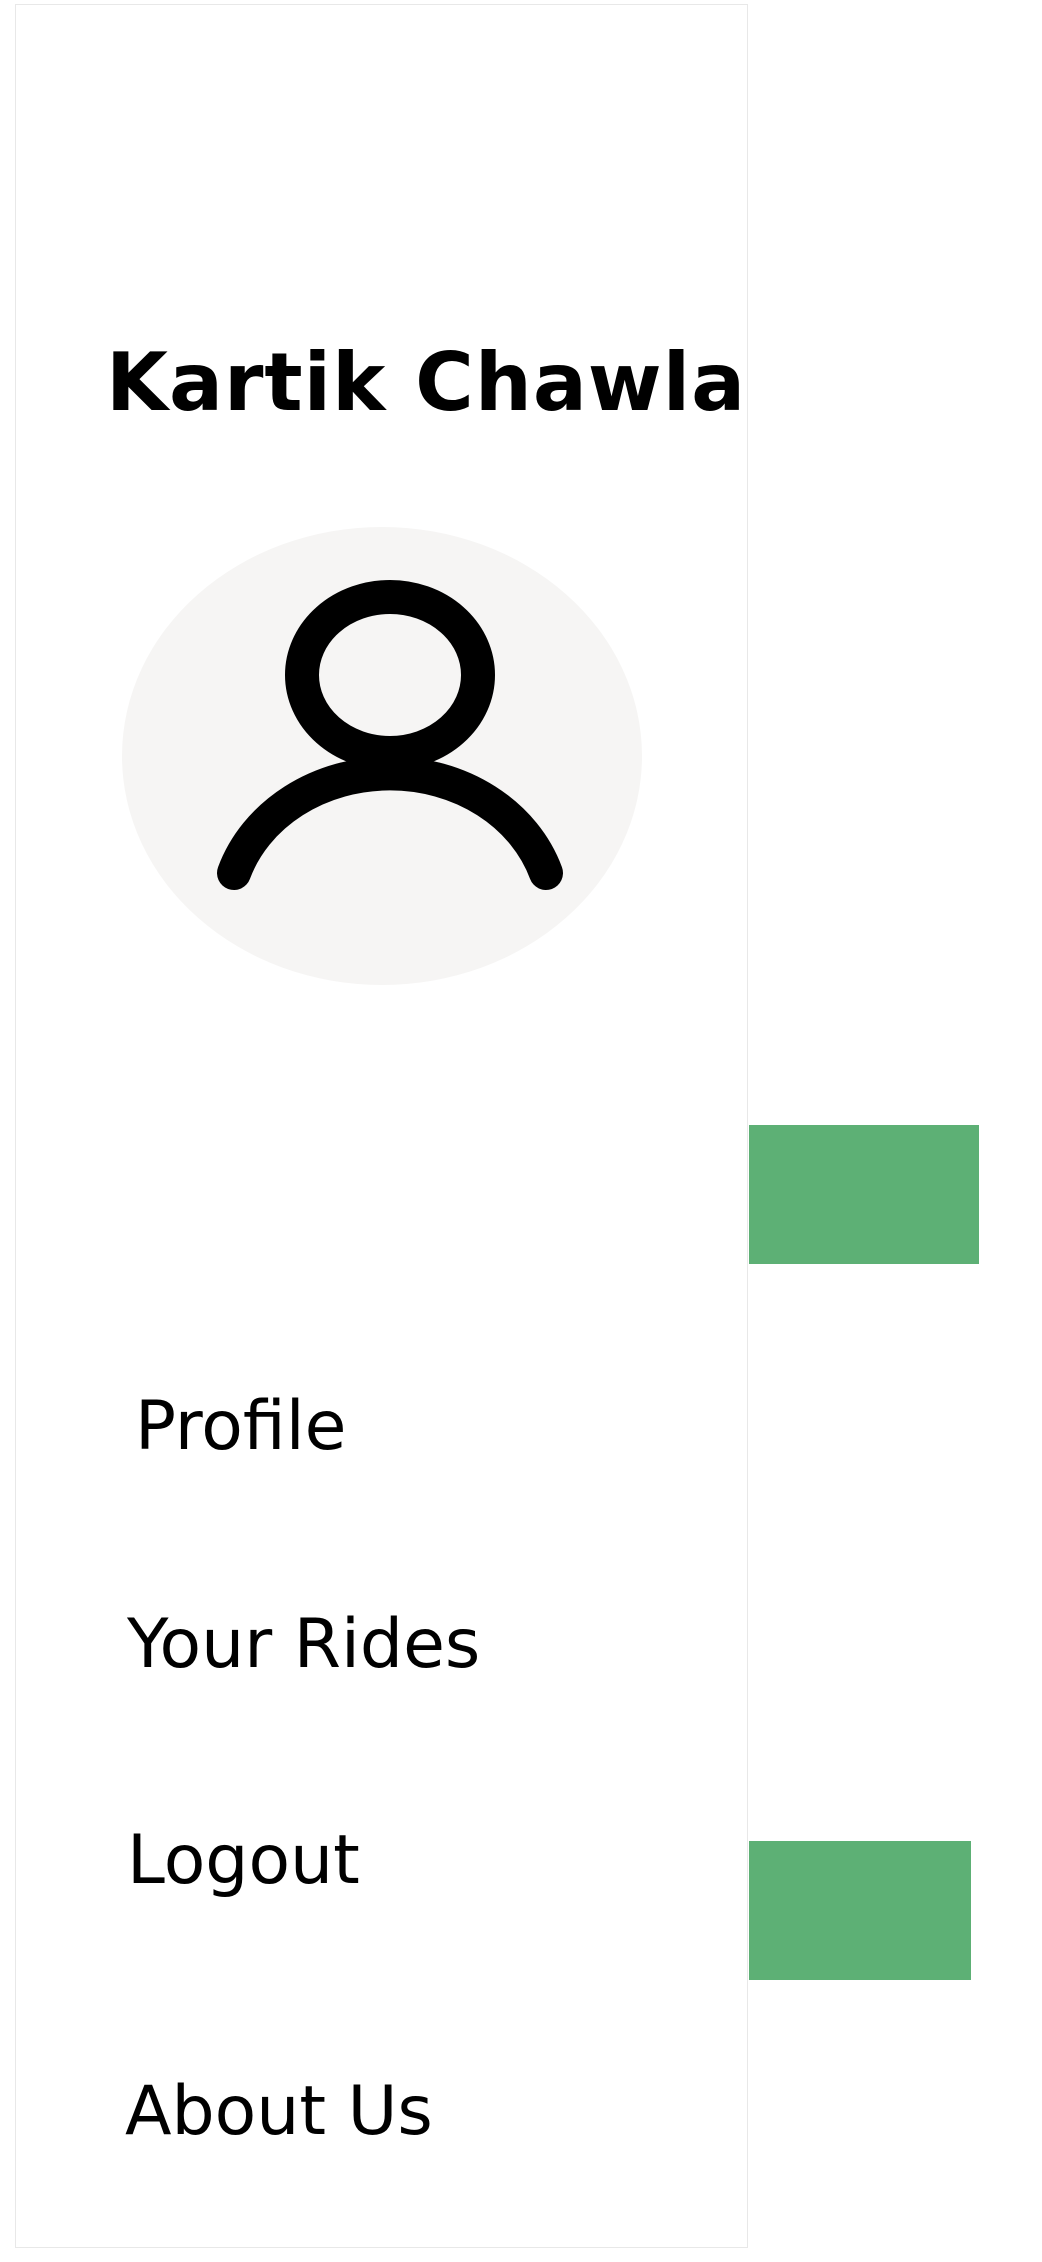 The height and width of the screenshot is (2262, 1042). I want to click on menu-item-logout: Logout, so click(243, 1861).